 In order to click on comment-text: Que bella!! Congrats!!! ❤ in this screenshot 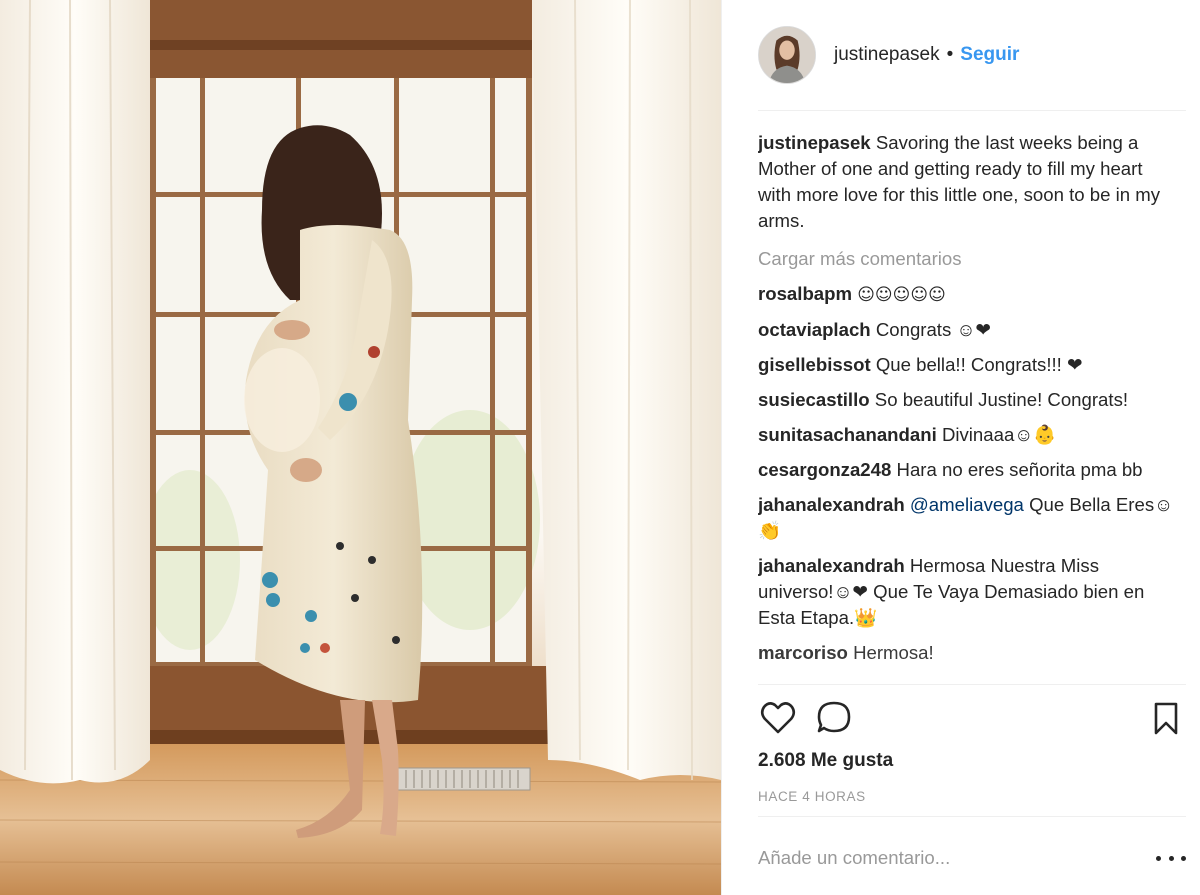, I will do `click(979, 364)`.